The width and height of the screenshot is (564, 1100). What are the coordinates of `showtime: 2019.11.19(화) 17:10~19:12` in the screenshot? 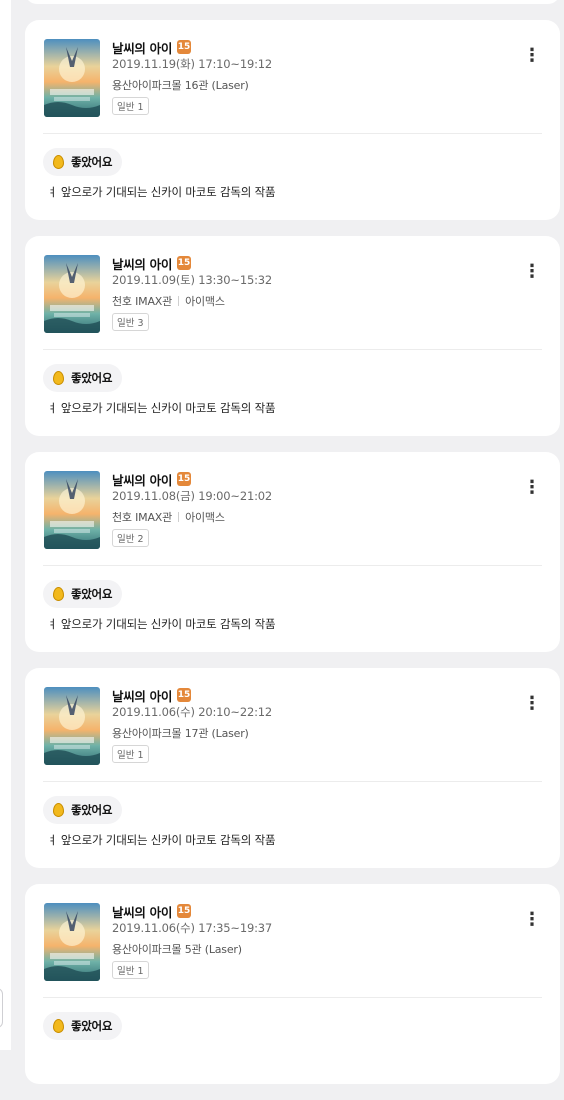 It's located at (192, 64).